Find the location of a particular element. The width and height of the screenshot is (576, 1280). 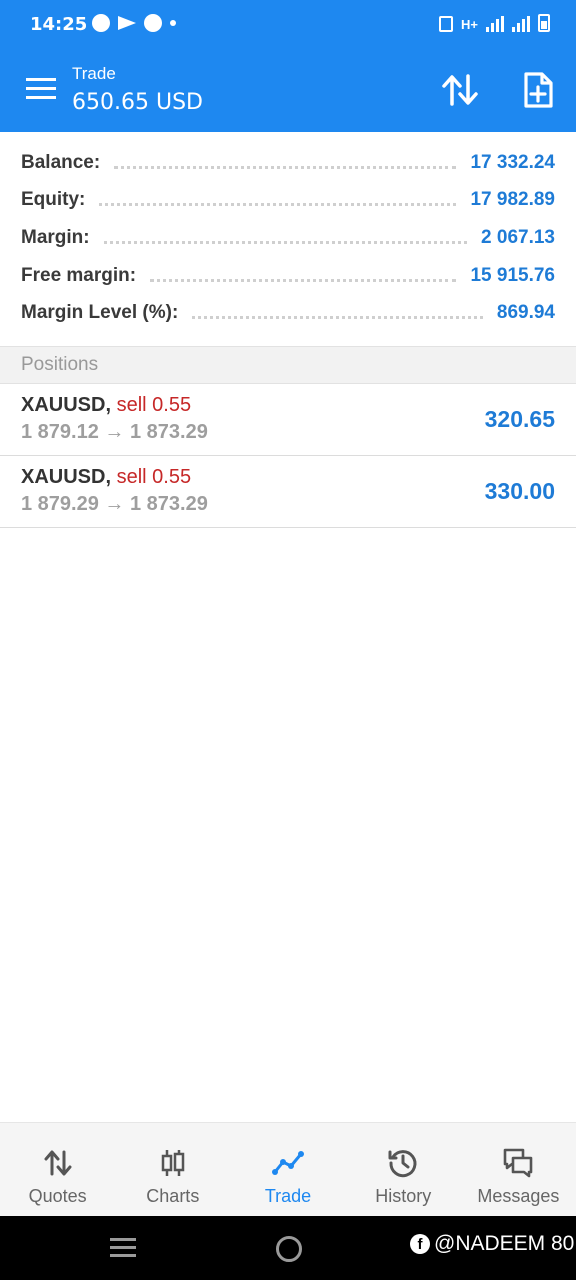

system-status-icons: H+ is located at coordinates (494, 23).